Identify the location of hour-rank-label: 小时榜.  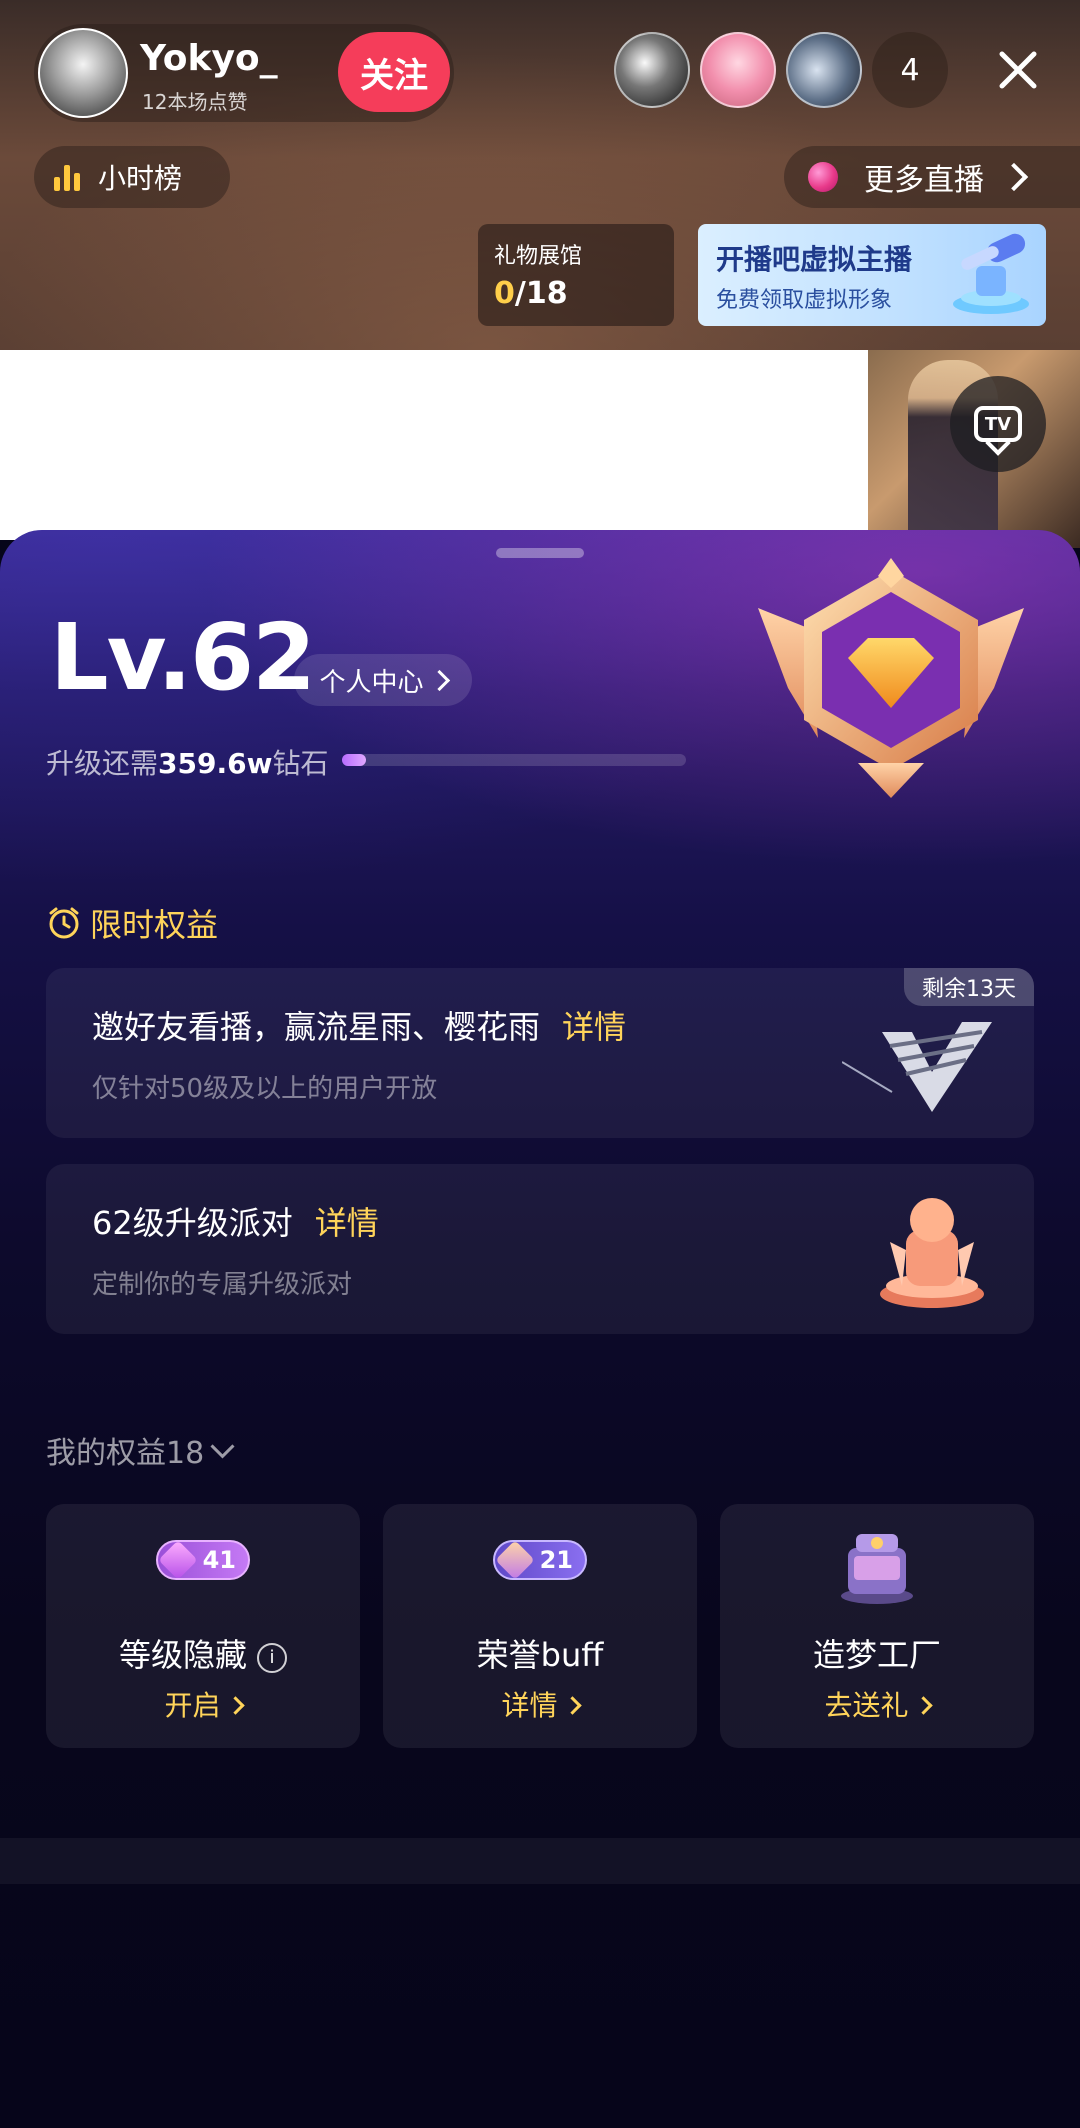
(140, 178).